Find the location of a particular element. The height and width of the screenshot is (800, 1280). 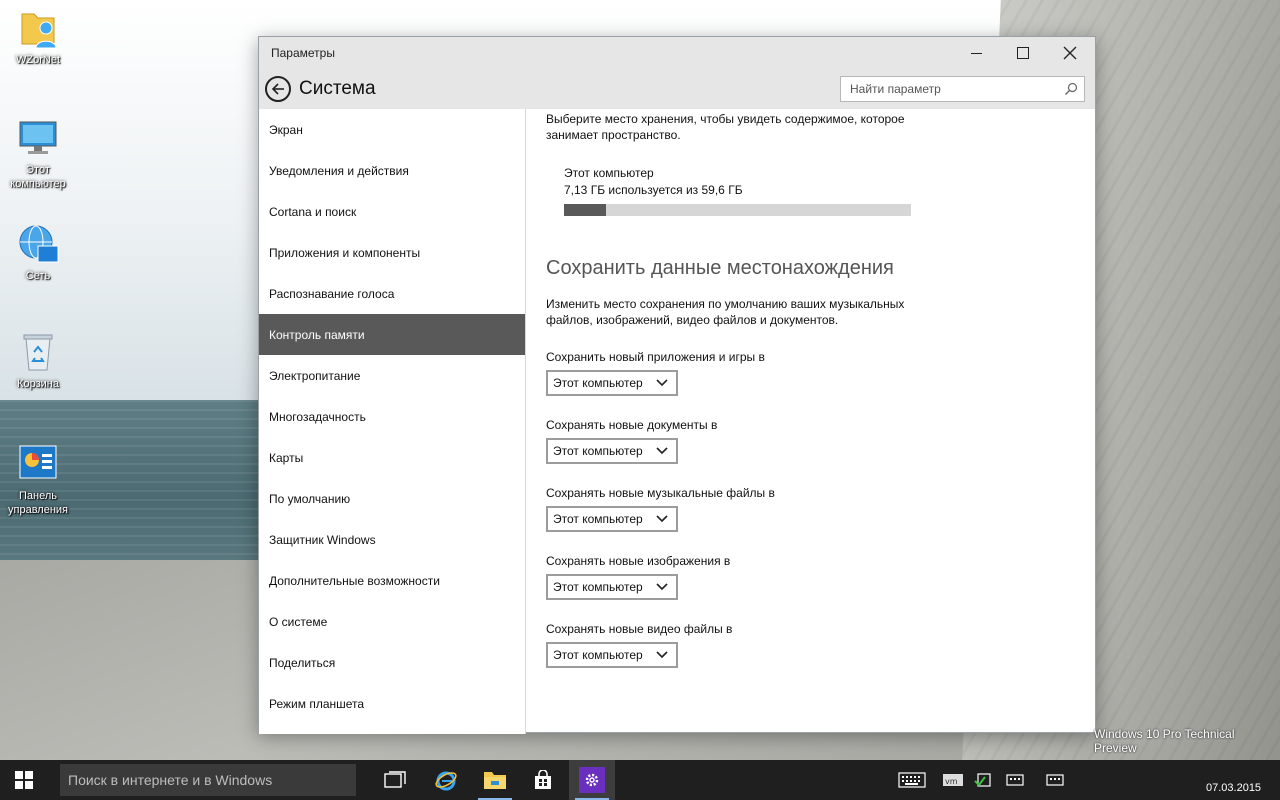

back-arrow-icon is located at coordinates (277, 89).